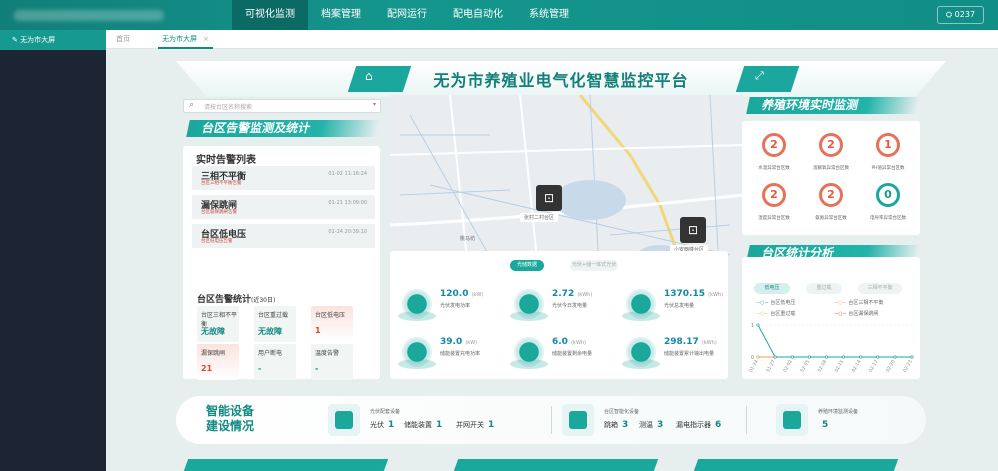 The width and height of the screenshot is (998, 471). I want to click on env-label: 溶解氧异常台区数, so click(831, 168).